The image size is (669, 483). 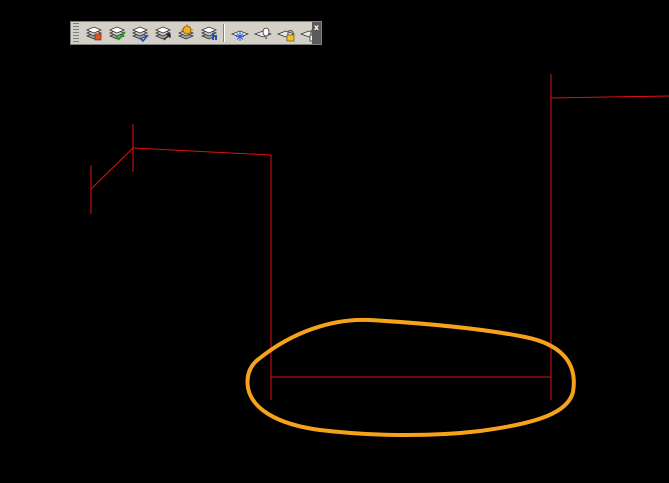 What do you see at coordinates (224, 33) in the screenshot?
I see `toolbar-separator` at bounding box center [224, 33].